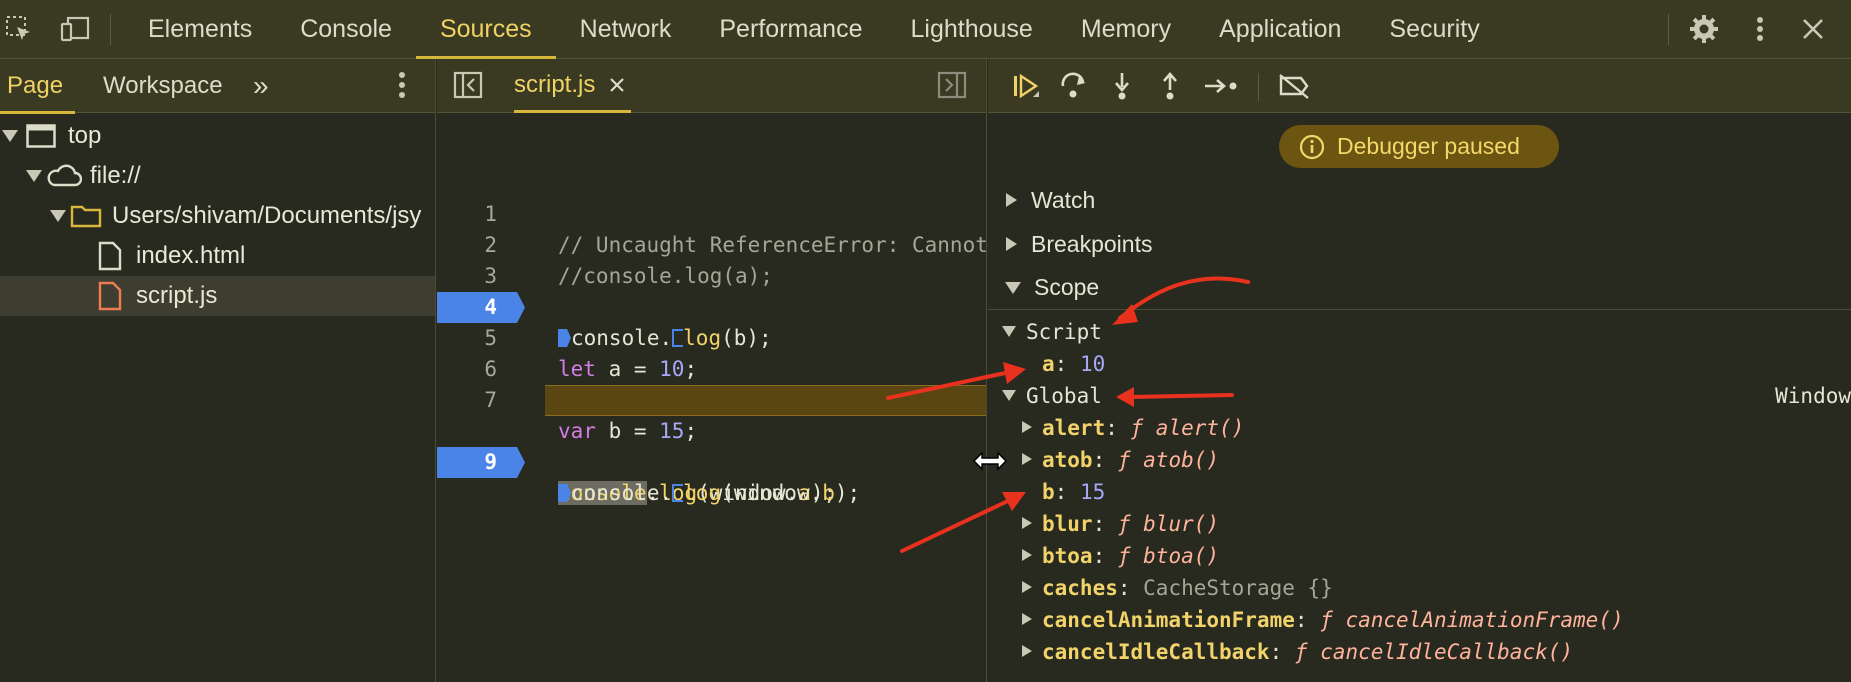 The width and height of the screenshot is (1851, 682). What do you see at coordinates (1419, 524) in the screenshot?
I see `scope-variable-blur: blur: ƒ blur()` at bounding box center [1419, 524].